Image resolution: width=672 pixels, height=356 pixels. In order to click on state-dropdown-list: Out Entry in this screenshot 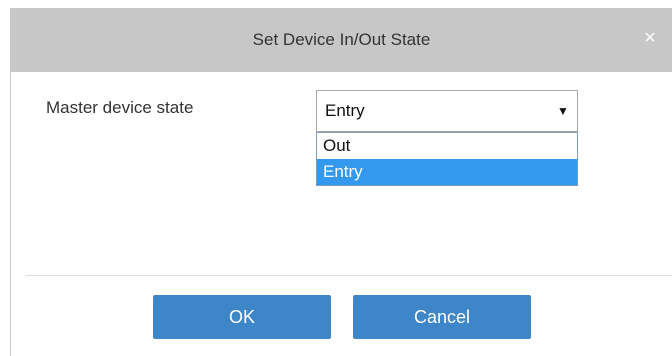, I will do `click(447, 159)`.